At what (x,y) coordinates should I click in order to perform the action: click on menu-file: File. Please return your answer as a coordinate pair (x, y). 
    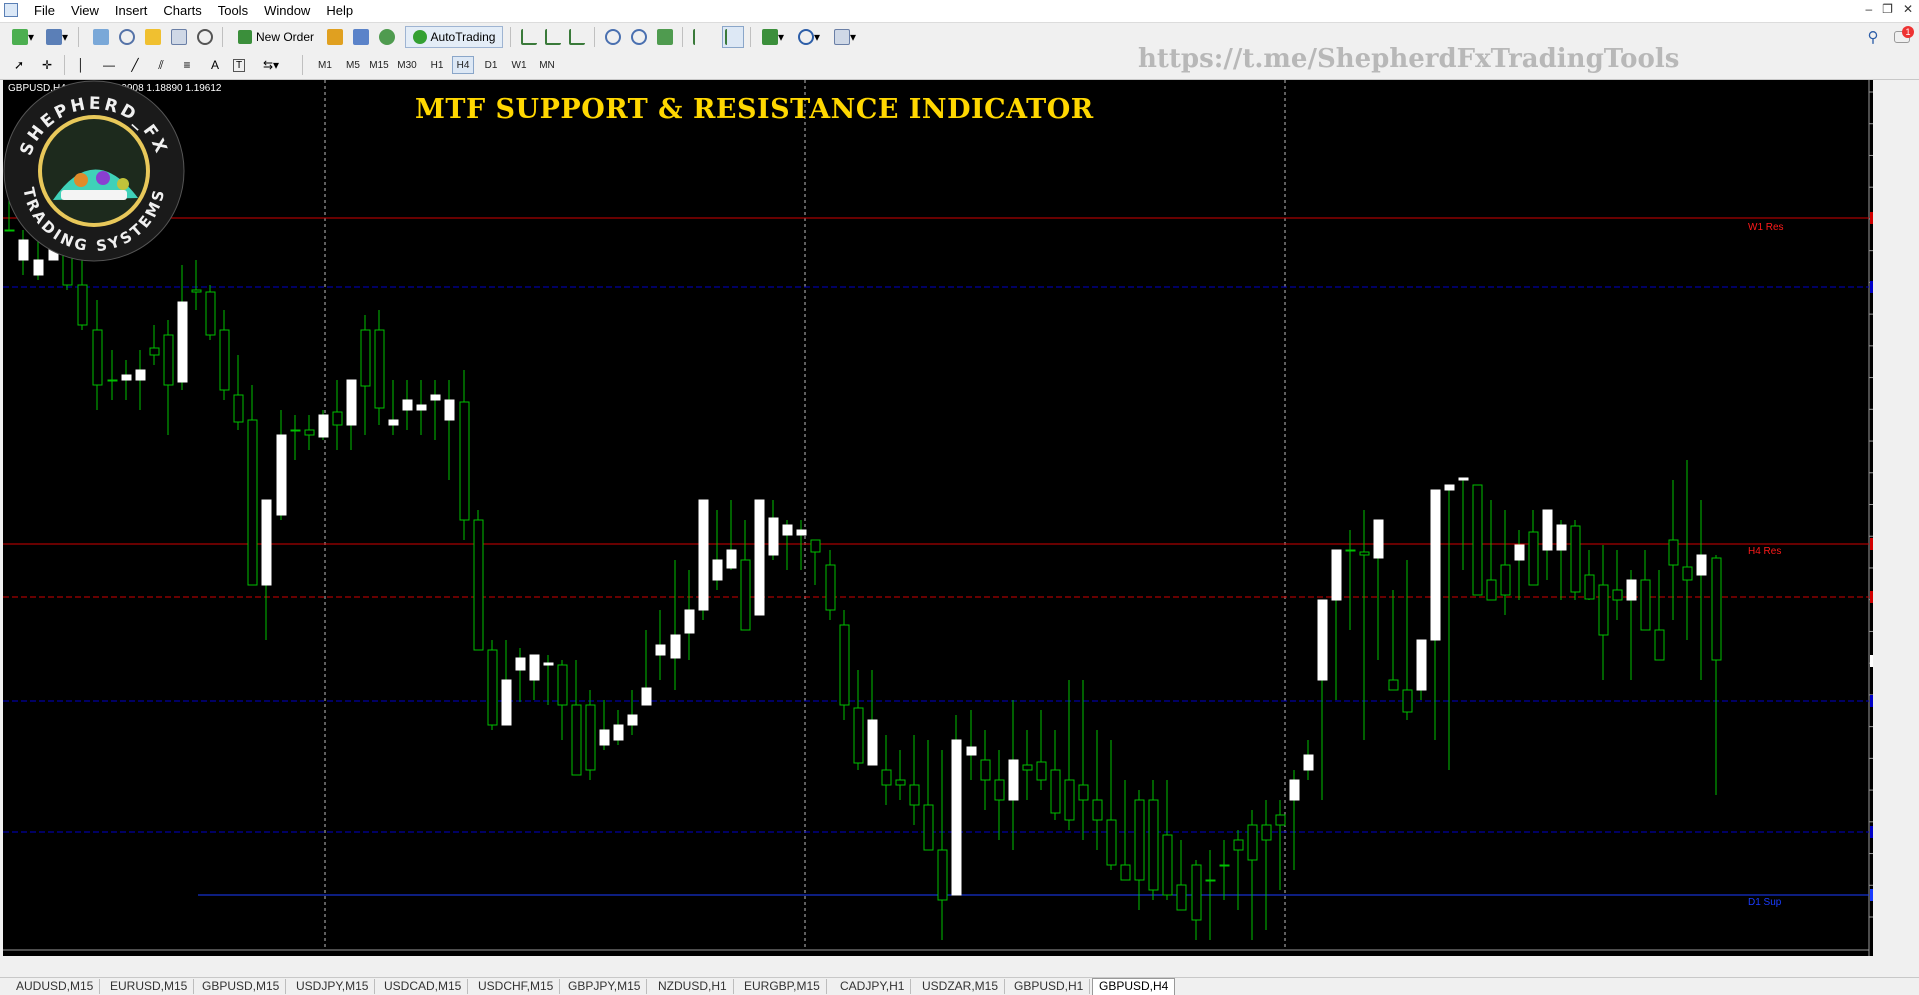
    Looking at the image, I should click on (44, 11).